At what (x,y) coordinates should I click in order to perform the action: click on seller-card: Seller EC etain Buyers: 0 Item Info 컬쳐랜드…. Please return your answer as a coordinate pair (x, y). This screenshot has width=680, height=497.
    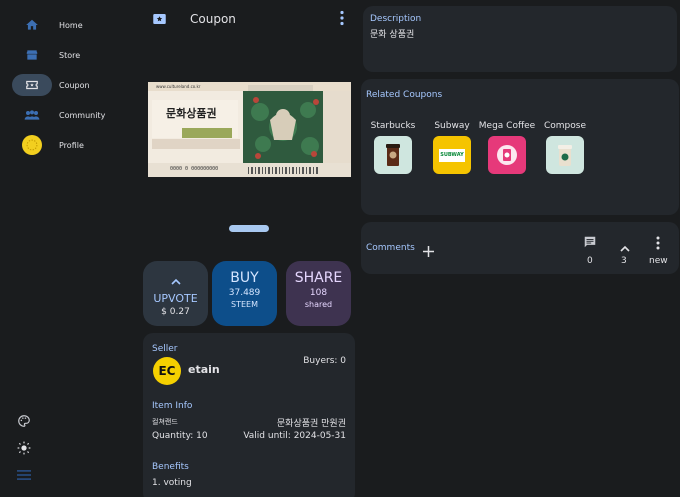
    Looking at the image, I should click on (249, 415).